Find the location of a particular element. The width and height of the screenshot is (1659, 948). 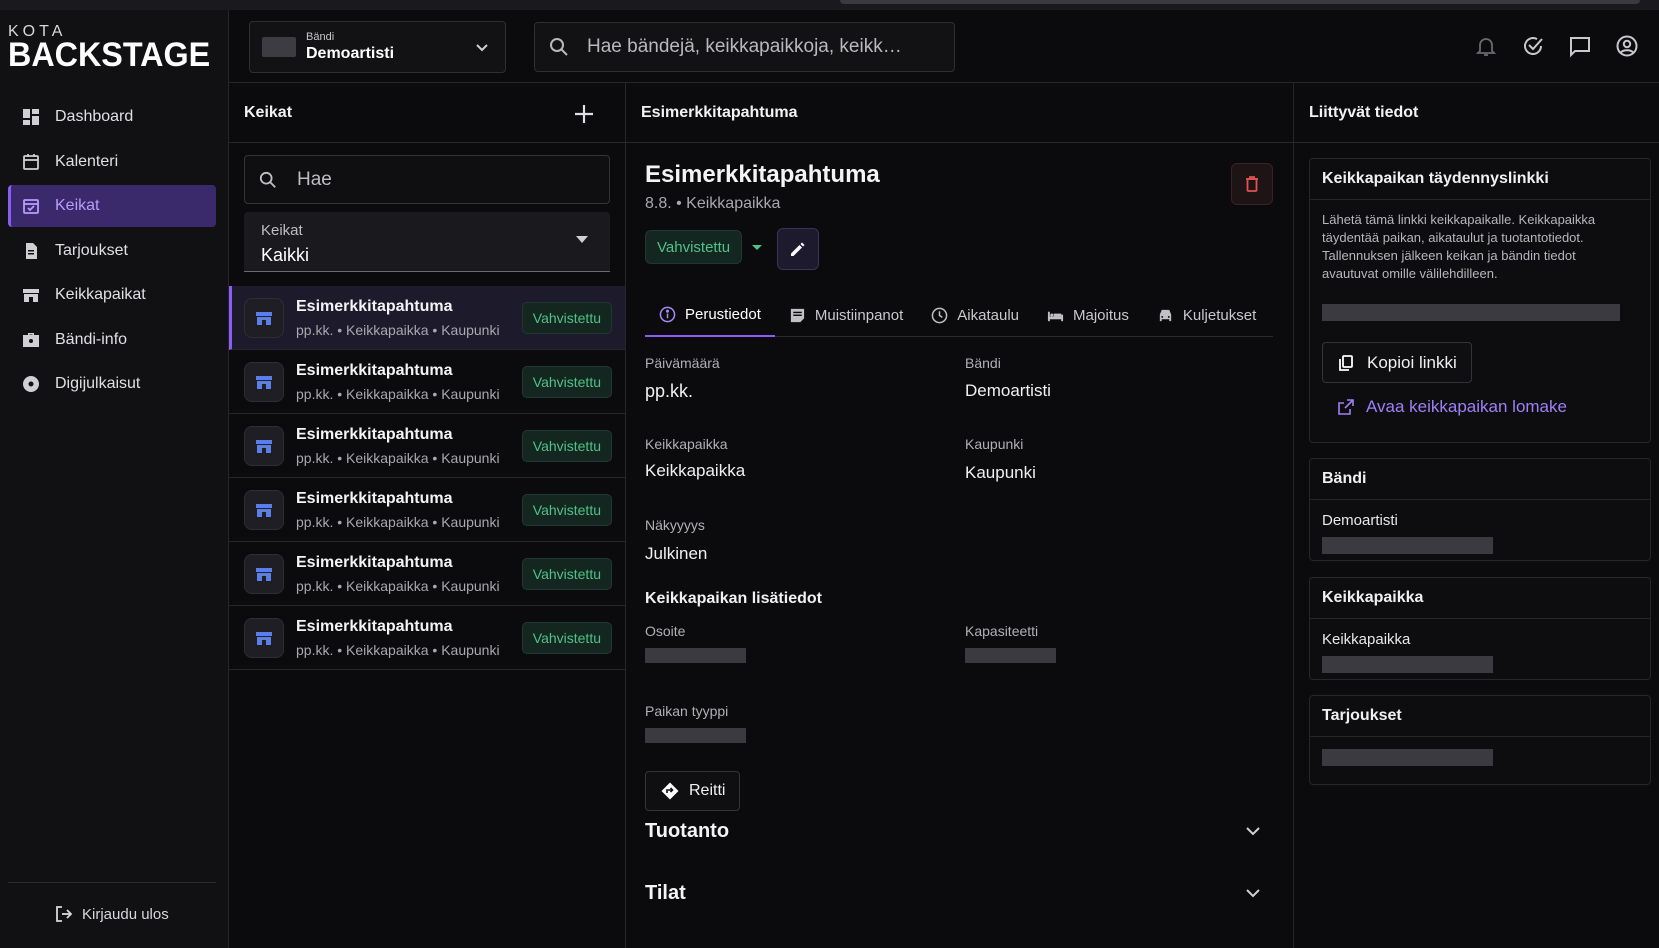

open-venue-form-label: Avaa keikkapaikan lomake is located at coordinates (1466, 406).